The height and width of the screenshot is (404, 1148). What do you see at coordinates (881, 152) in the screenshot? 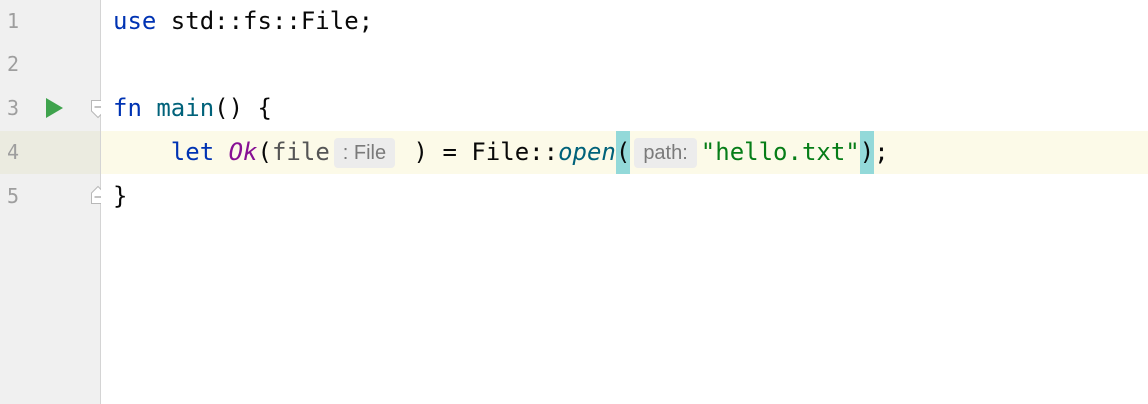
I see `semicolon: ;` at bounding box center [881, 152].